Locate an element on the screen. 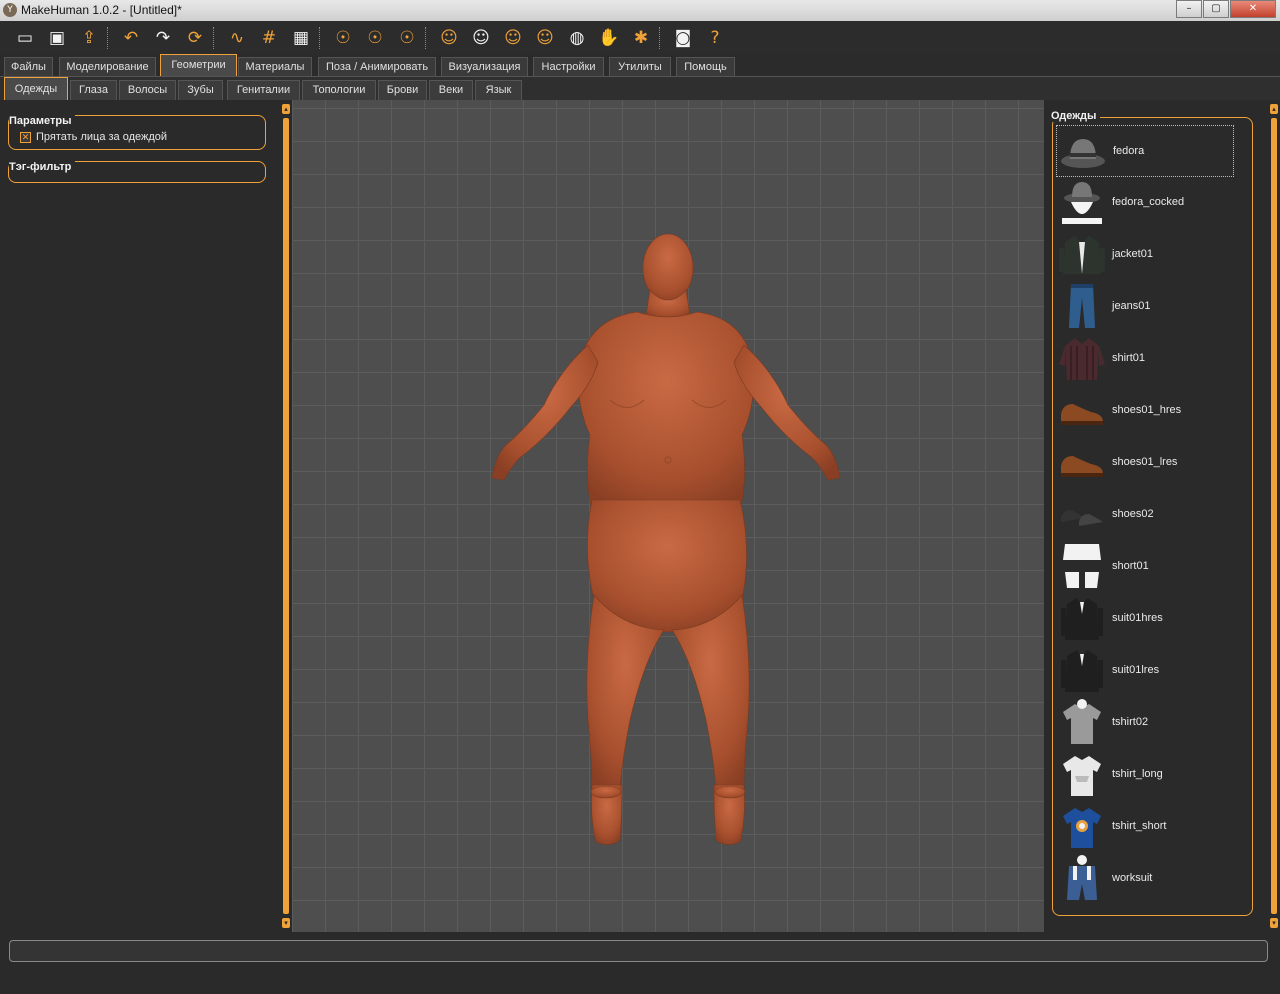  clothes-item-label: jeans01 is located at coordinates (1131, 306).